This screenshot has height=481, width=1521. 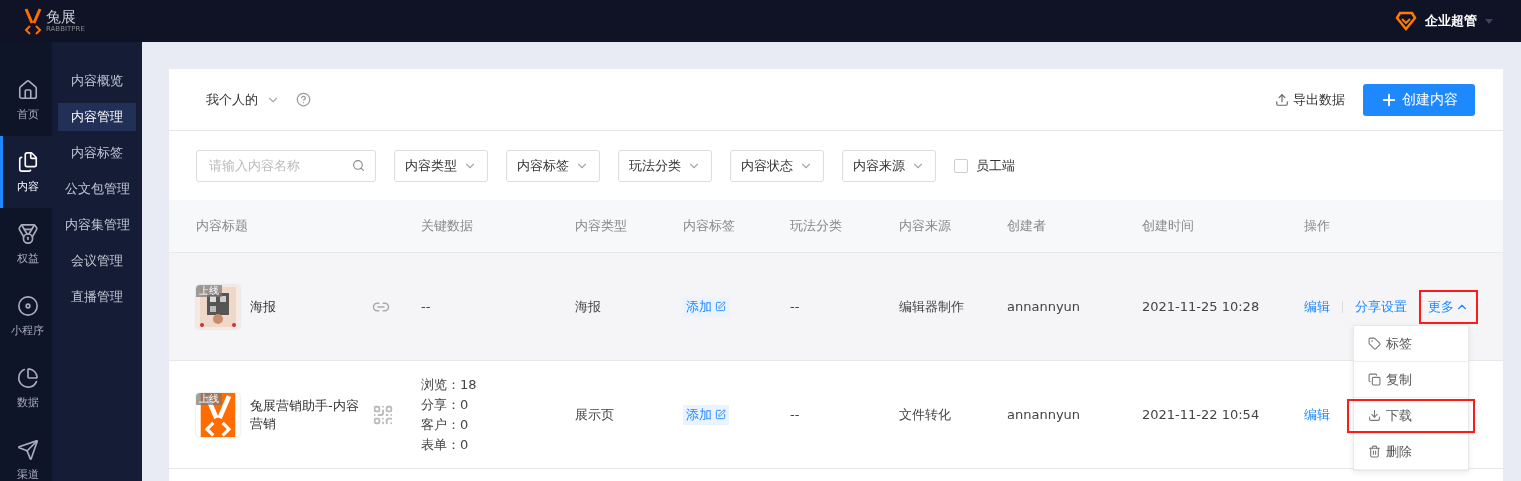 What do you see at coordinates (1406, 21) in the screenshot?
I see `diamond-icon` at bounding box center [1406, 21].